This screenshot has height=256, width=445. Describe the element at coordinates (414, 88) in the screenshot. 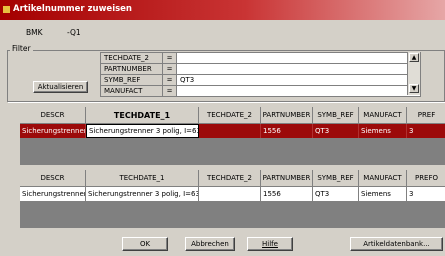

I see `scroll-down-icon: ▼` at that location.